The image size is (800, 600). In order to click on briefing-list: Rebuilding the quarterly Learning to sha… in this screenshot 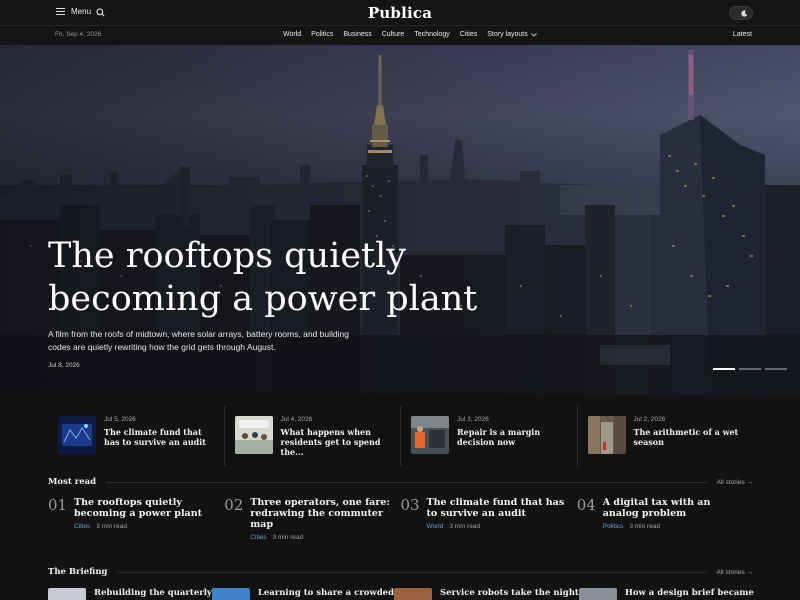, I will do `click(401, 594)`.